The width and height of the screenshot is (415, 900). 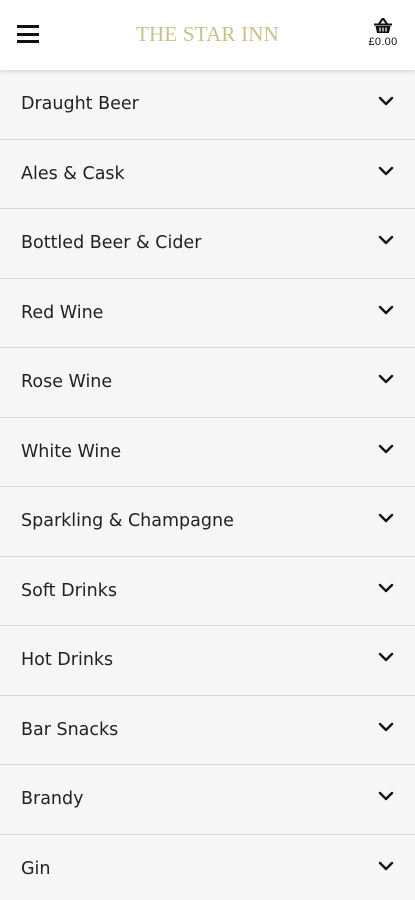 What do you see at coordinates (111, 243) in the screenshot?
I see `category-label: Bottled Beer & Cider` at bounding box center [111, 243].